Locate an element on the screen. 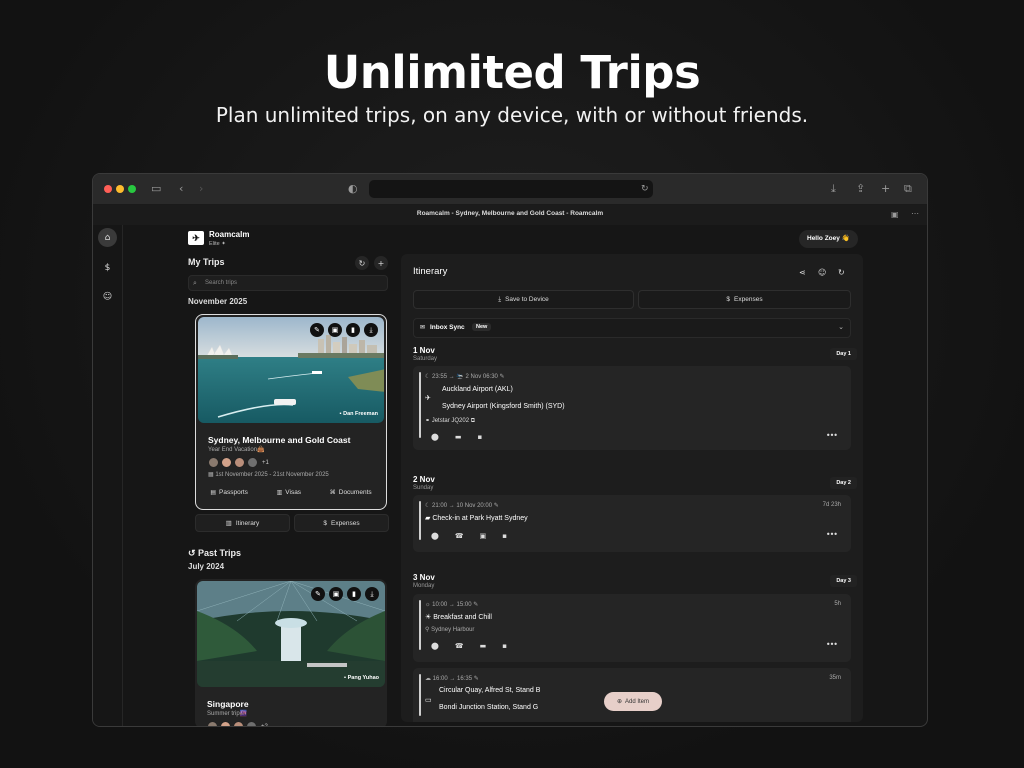 The image size is (1024, 768). expenses-button: $ Expenses is located at coordinates (341, 523).